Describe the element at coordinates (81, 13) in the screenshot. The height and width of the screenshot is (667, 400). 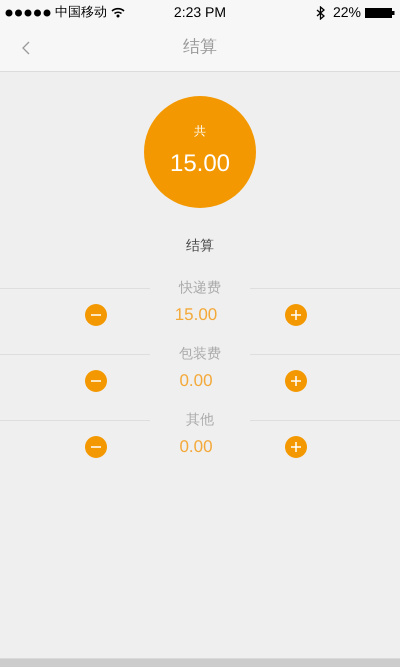
I see `carrier-name: 中国移动` at that location.